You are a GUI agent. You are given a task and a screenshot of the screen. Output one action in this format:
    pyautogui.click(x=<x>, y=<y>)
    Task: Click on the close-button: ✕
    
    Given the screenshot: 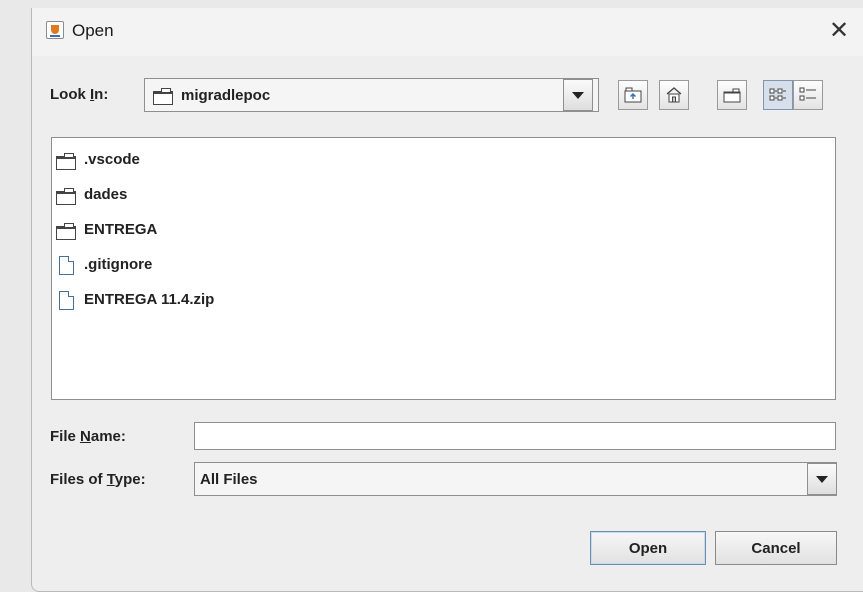 What is the action you would take?
    pyautogui.click(x=839, y=32)
    